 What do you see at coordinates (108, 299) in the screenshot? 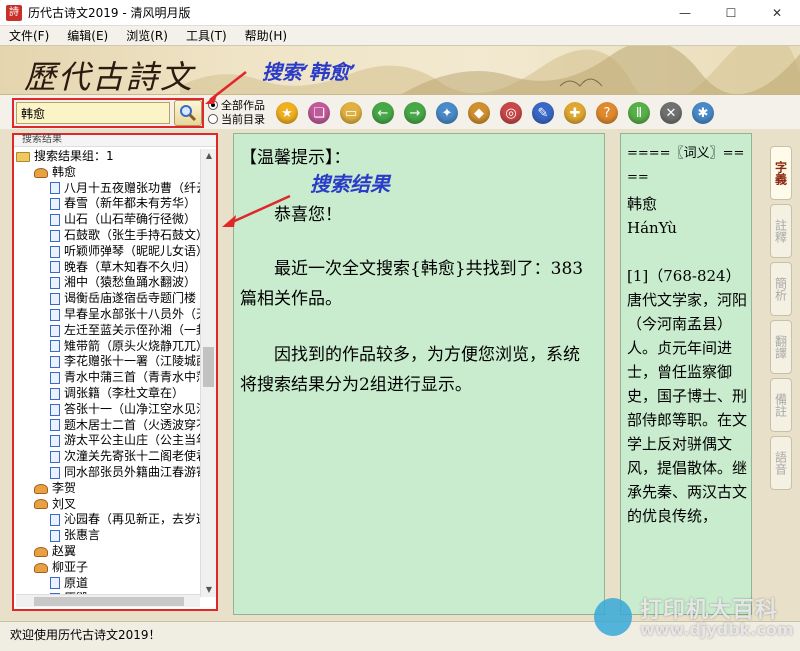
I see `tree-work: 谒衡岳庙遂宿岳寺题门楼（` at bounding box center [108, 299].